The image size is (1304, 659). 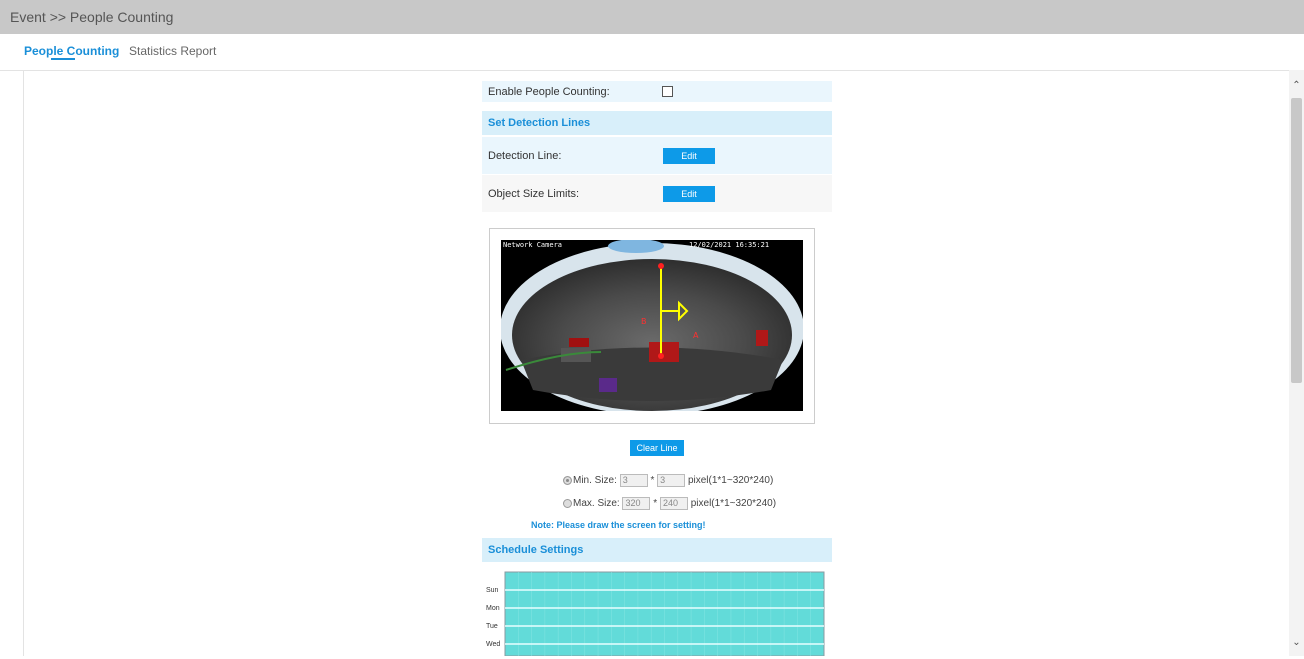 I want to click on enable-people-counting-row: Enable People Counting:, so click(x=657, y=91).